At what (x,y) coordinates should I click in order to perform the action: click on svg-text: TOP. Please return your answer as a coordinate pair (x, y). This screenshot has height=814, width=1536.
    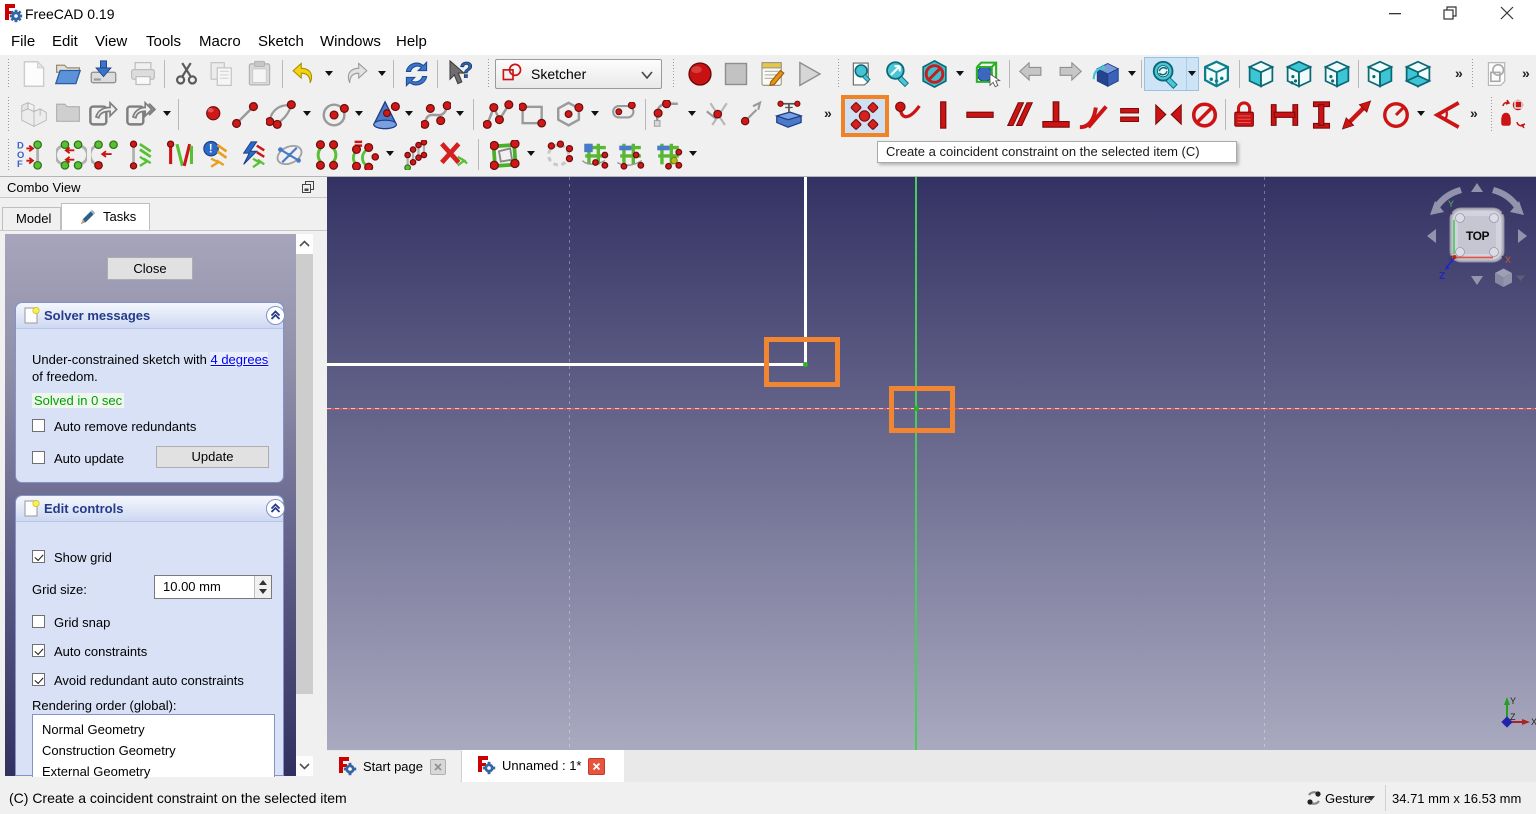
    Looking at the image, I should click on (1477, 236).